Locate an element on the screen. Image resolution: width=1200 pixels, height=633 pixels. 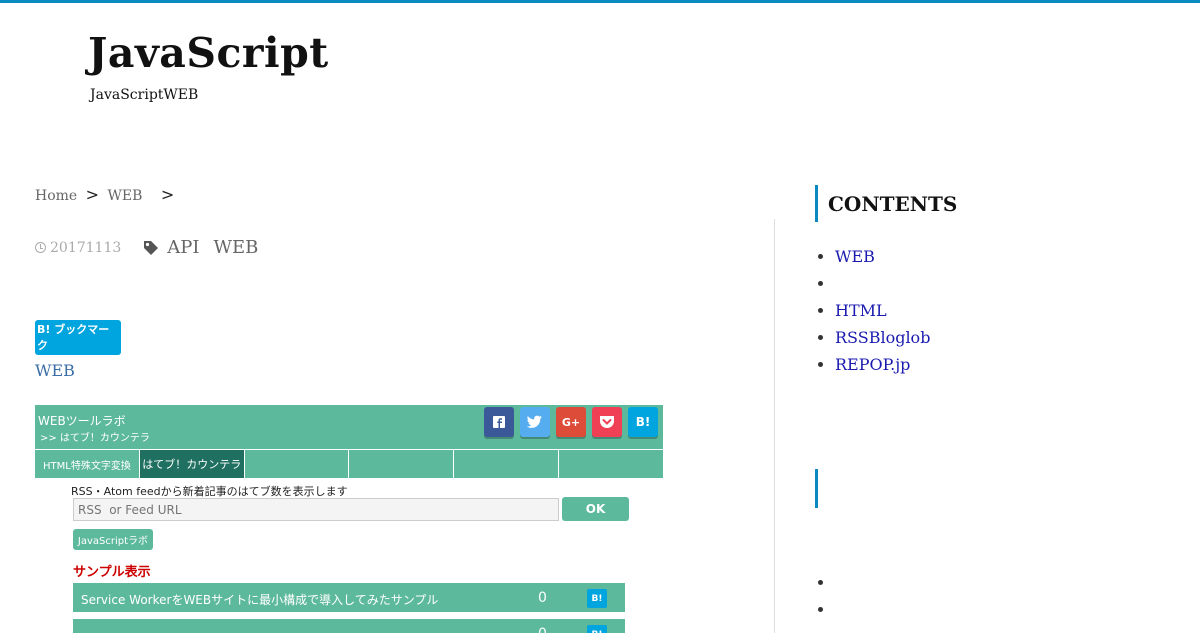
javascript-lab-button: JavaScriptラボ is located at coordinates (113, 539).